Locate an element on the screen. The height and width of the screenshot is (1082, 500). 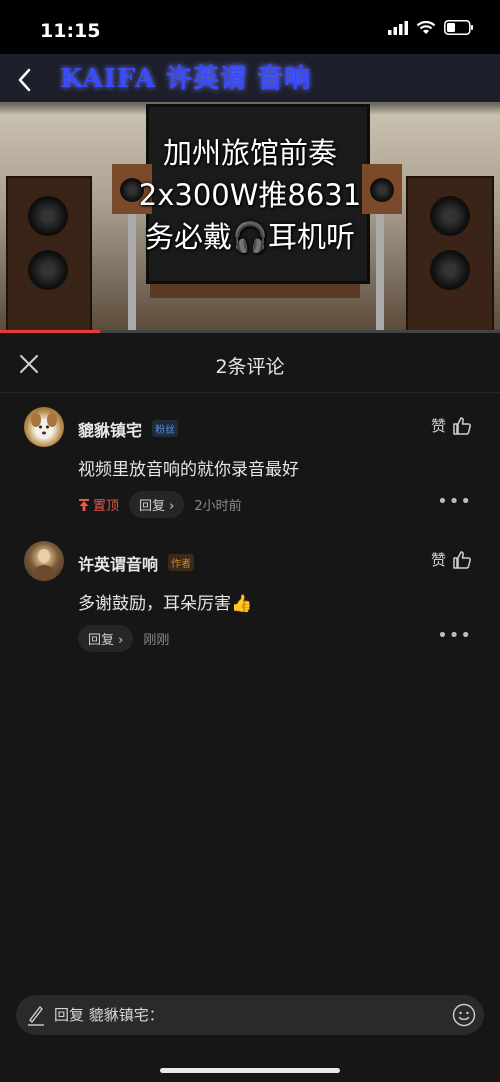
banner-sign-text: KAIFA 许英谓 音响 is located at coordinates (186, 79).